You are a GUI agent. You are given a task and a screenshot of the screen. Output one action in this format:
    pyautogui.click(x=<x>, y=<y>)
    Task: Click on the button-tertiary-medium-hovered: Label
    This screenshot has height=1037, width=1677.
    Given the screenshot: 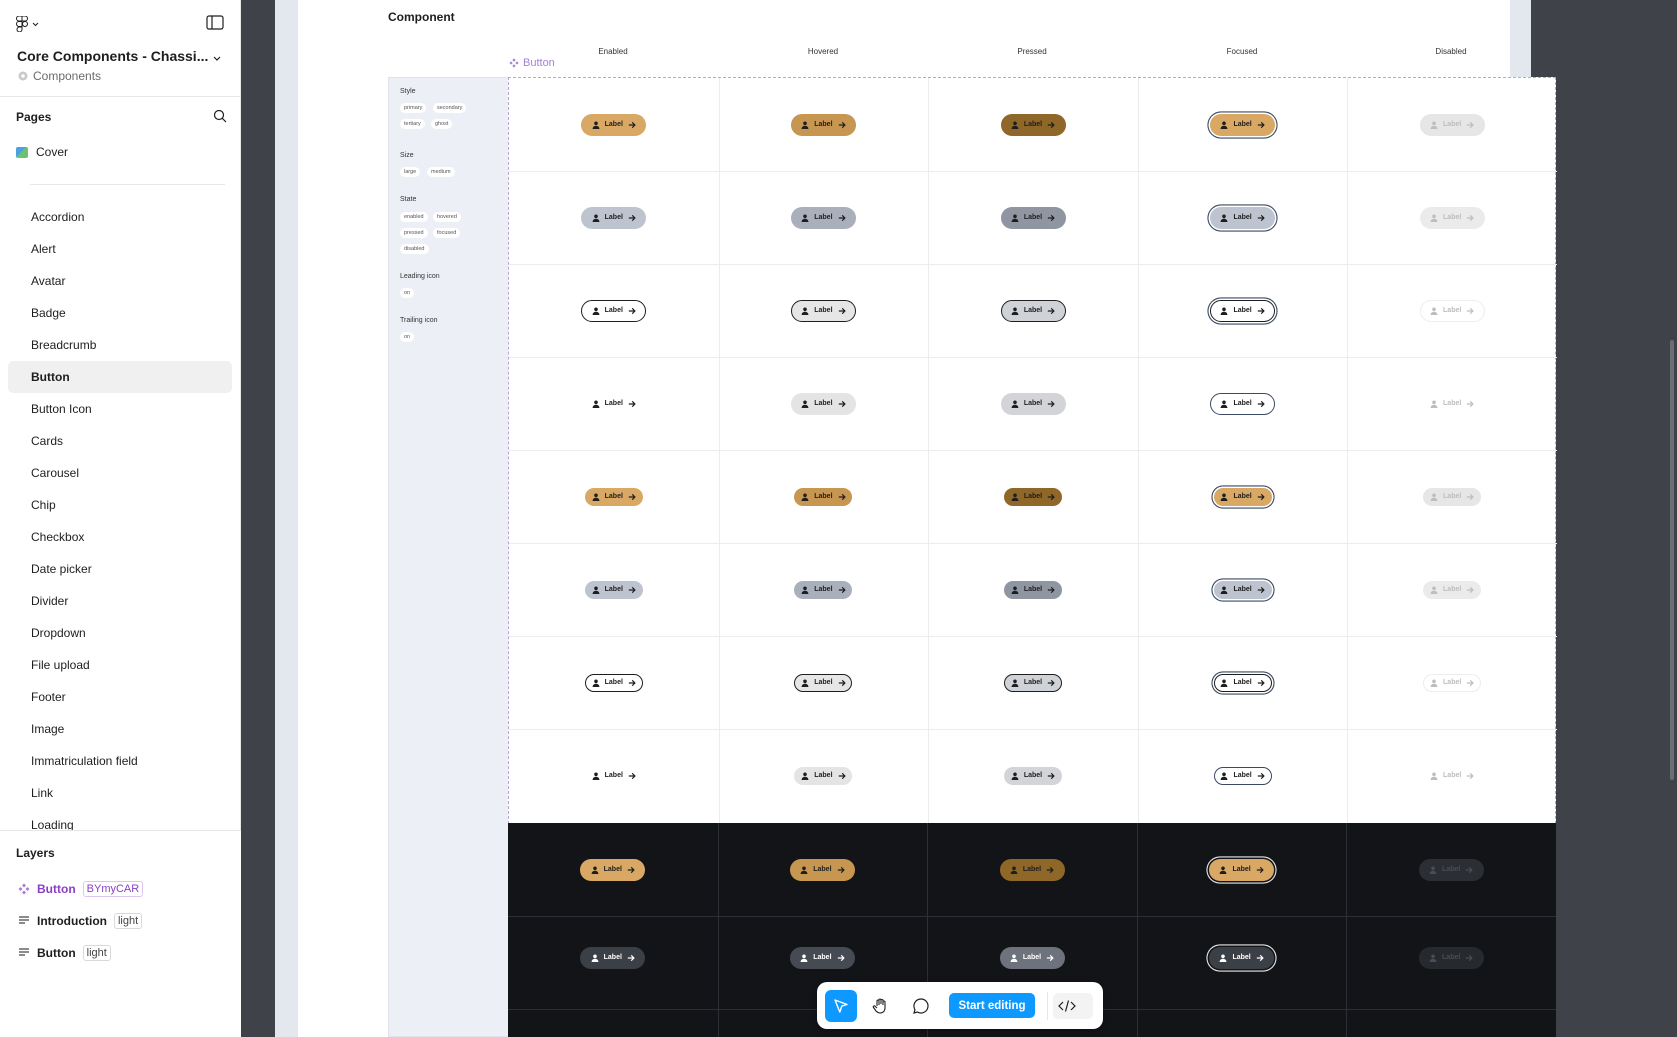 What is the action you would take?
    pyautogui.click(x=823, y=682)
    